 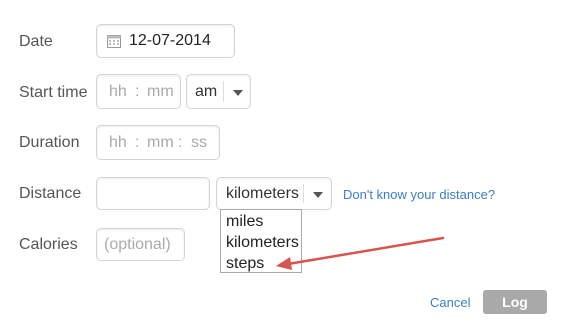 I want to click on annotation-arrow-head, so click(x=284, y=263).